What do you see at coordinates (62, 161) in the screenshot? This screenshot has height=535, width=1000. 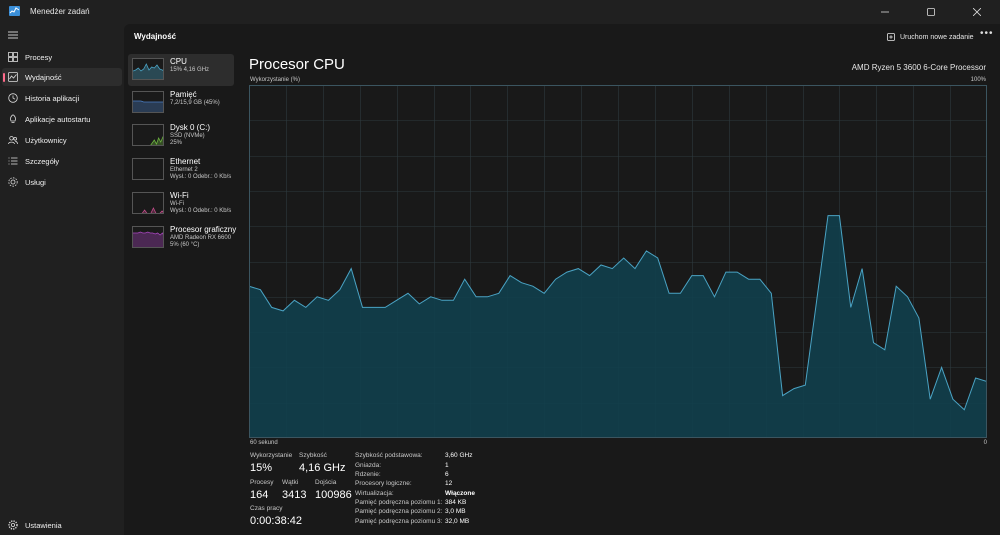 I see `sidebar-item-details: Szczegóły` at bounding box center [62, 161].